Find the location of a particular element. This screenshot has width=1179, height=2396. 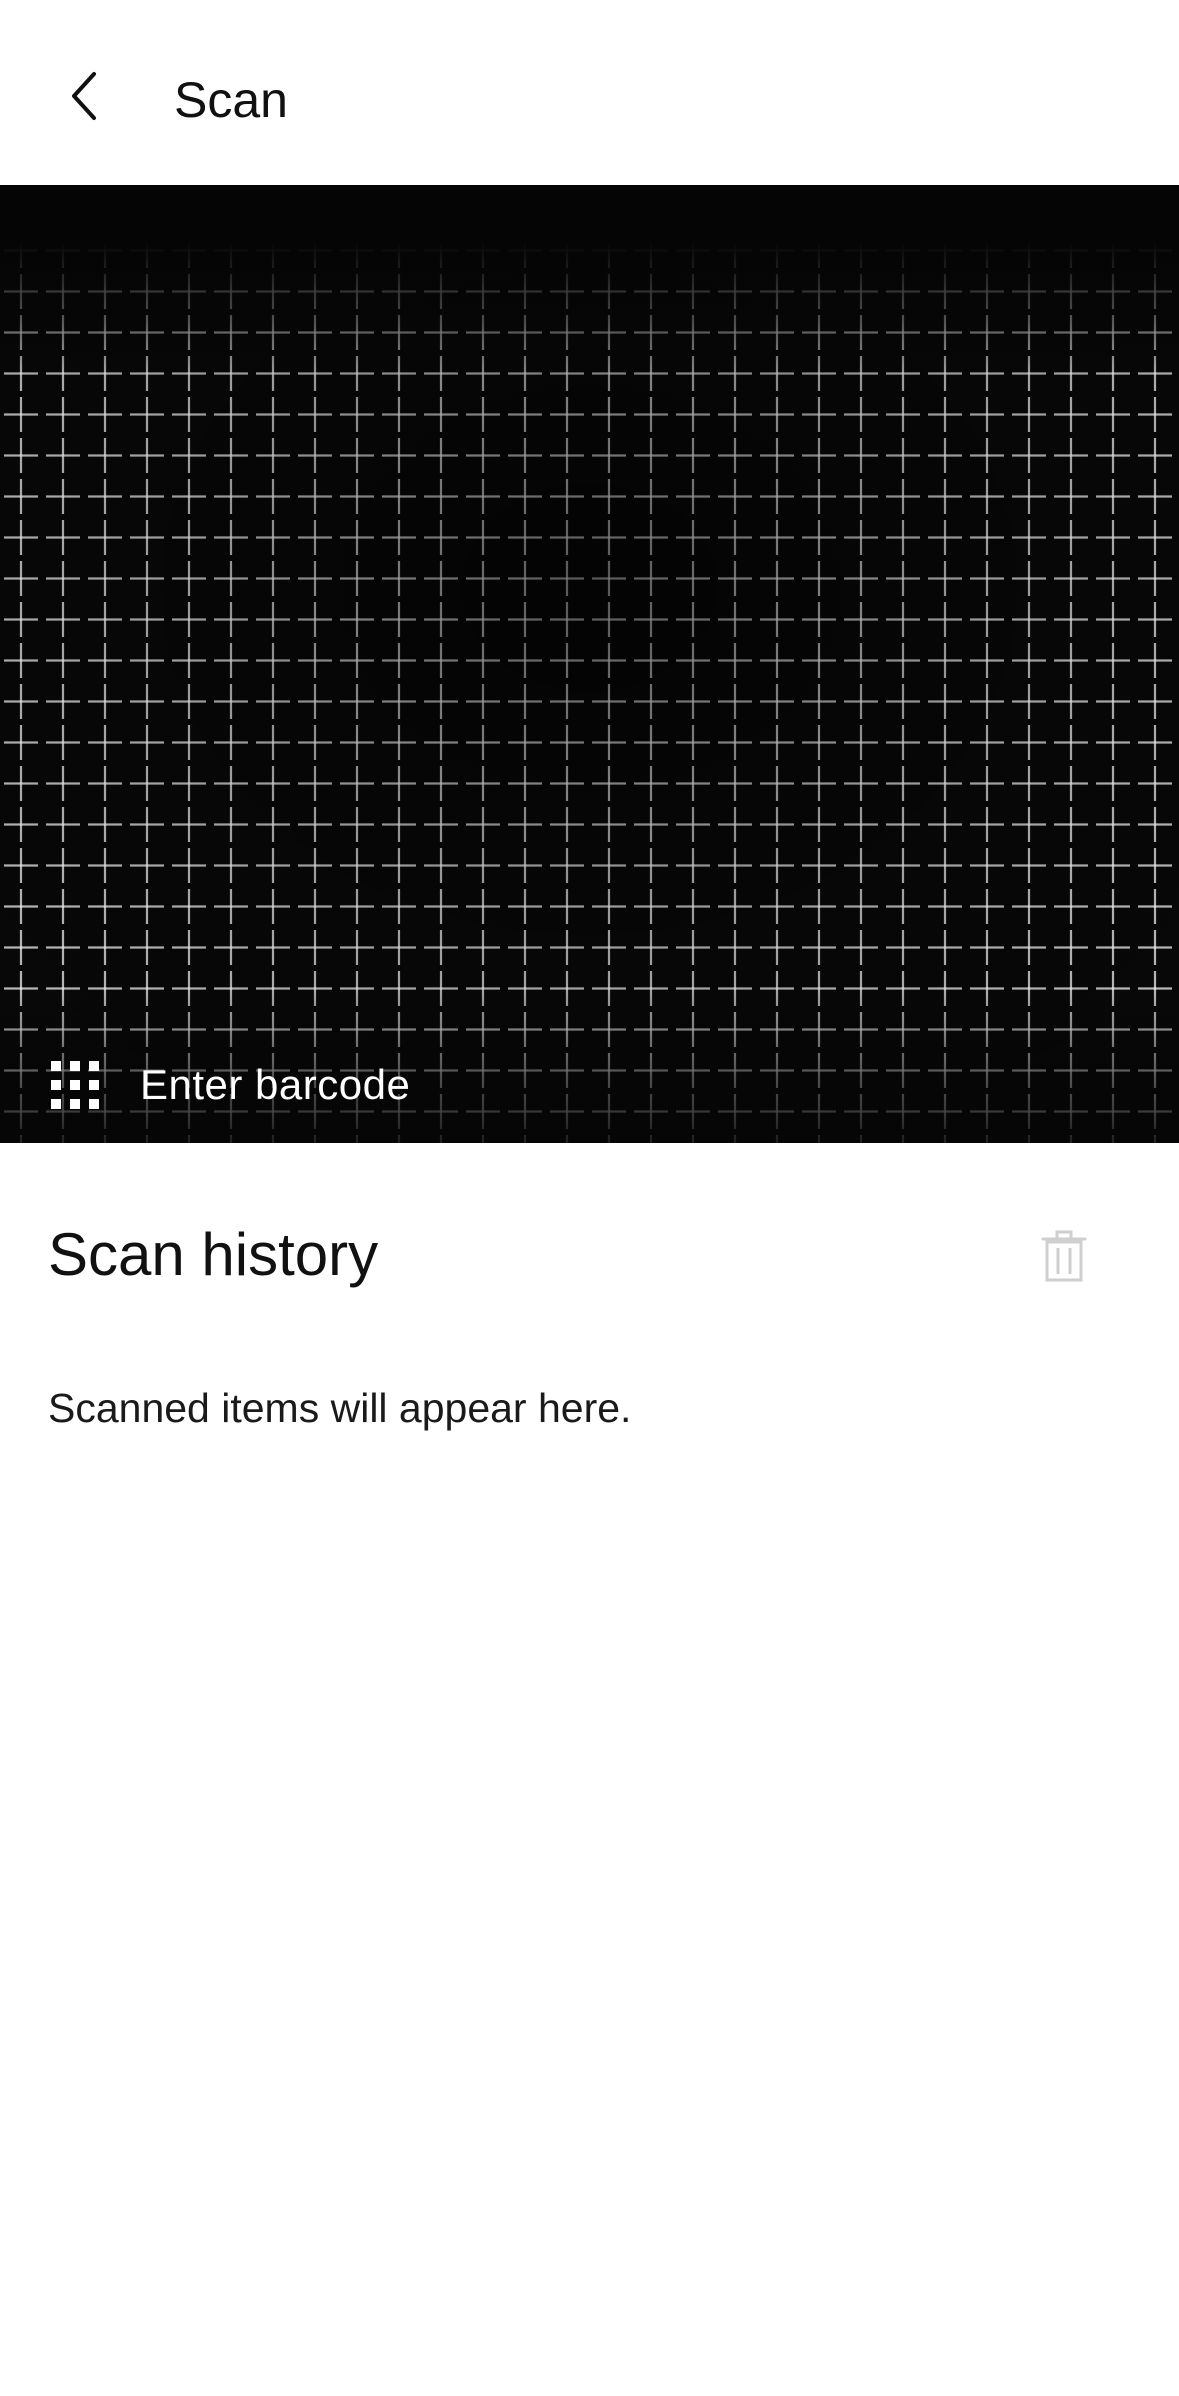

chevron-left-icon is located at coordinates (84, 96).